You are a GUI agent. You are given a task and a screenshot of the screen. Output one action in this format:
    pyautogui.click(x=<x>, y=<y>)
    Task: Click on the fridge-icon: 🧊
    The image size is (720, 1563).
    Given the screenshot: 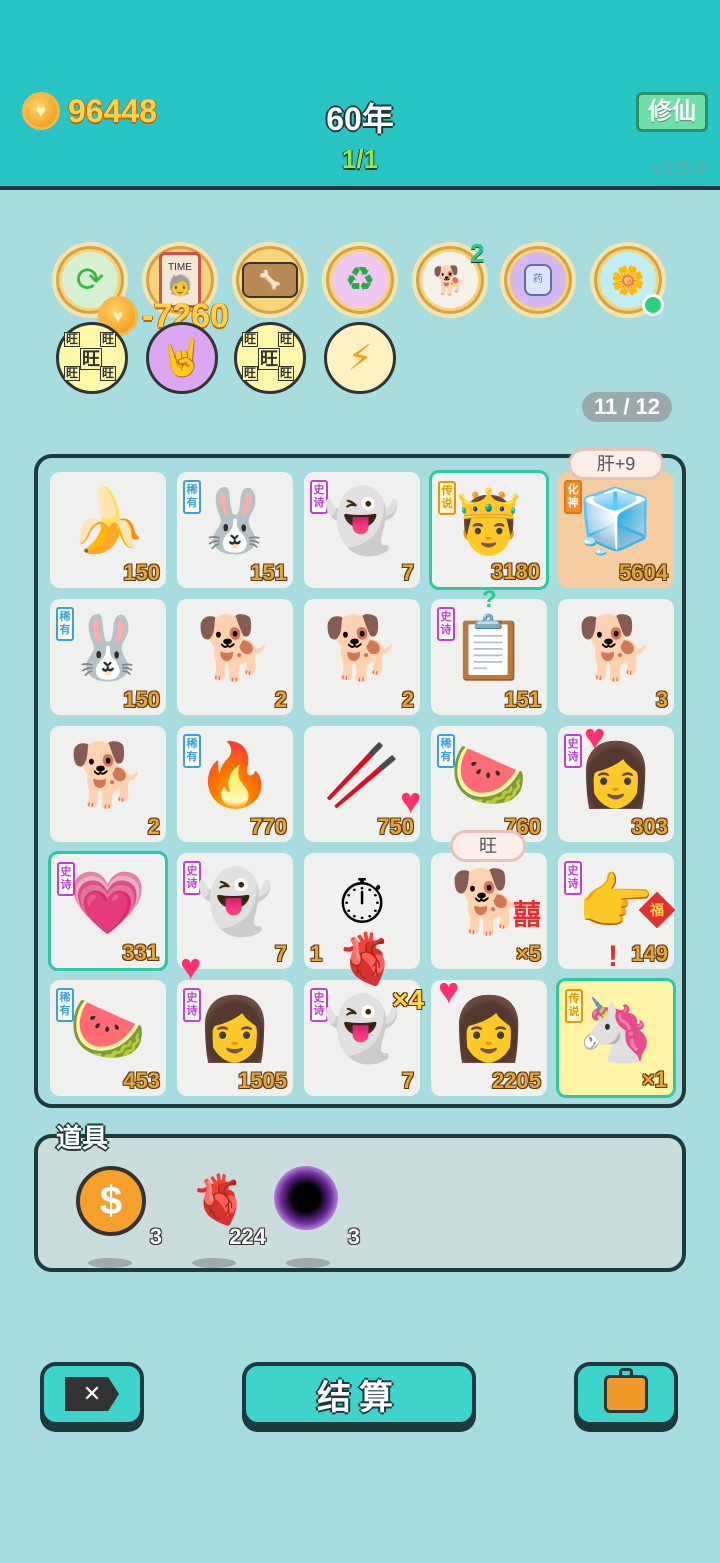 What is the action you would take?
    pyautogui.click(x=616, y=521)
    